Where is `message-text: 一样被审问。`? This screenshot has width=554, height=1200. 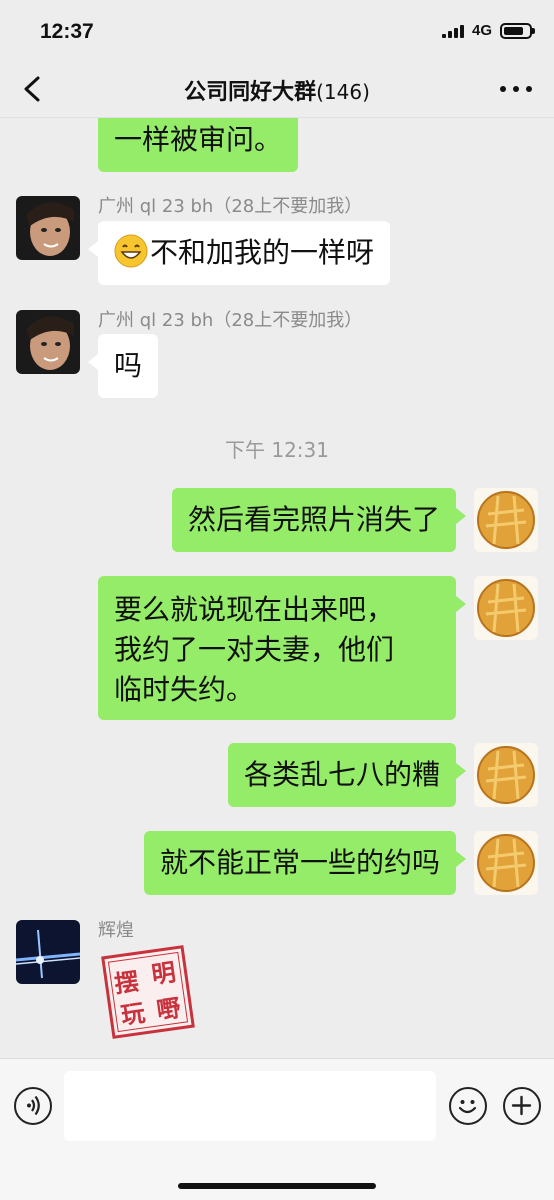
message-text: 一样被审问。 is located at coordinates (198, 139).